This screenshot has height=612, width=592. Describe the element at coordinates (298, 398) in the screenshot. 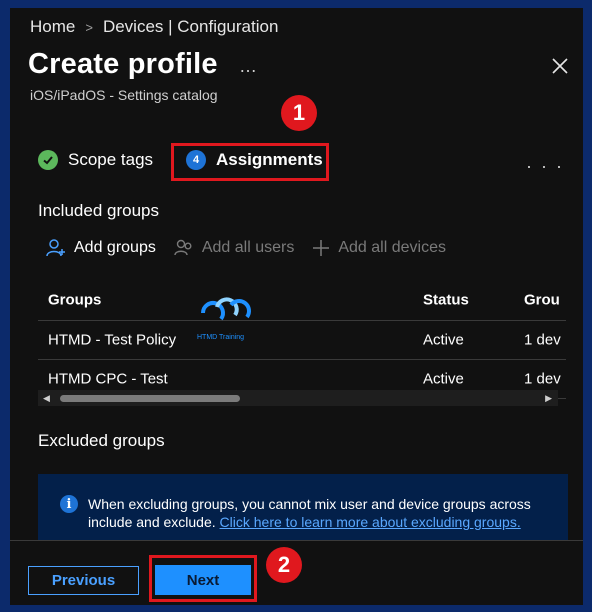

I see `horizontal-scrollbar: ◀ ▶` at that location.